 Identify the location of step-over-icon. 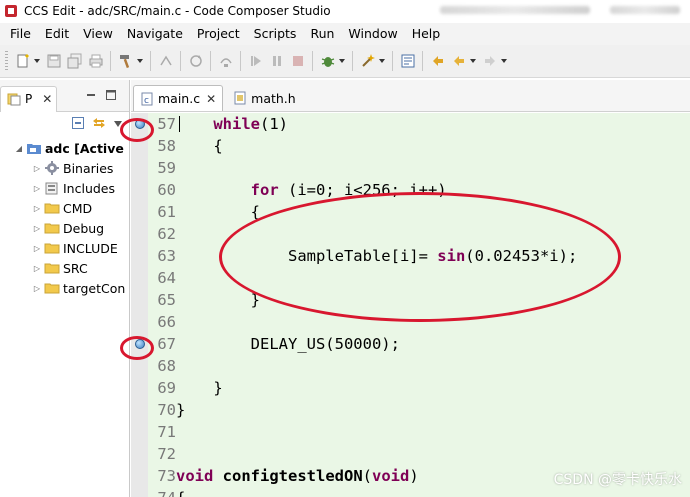
(225, 61).